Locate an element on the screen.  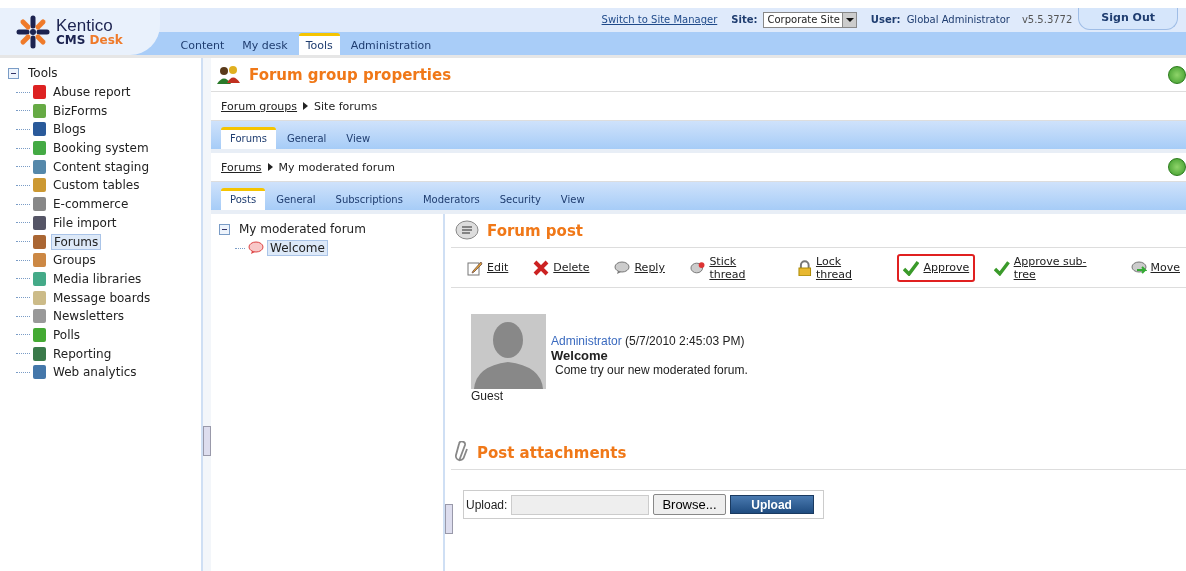
upload-label: Upload: is located at coordinates (487, 504).